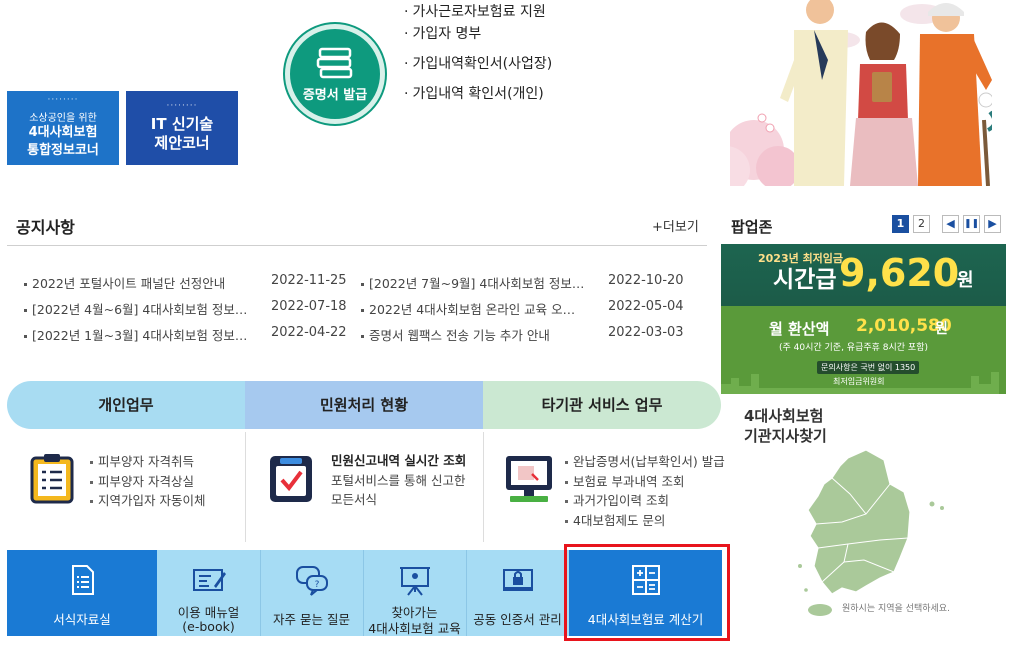 Image resolution: width=1013 pixels, height=648 pixels. Describe the element at coordinates (147, 500) in the screenshot. I see `personal-task-link: 지역가입자 자동이체` at that location.